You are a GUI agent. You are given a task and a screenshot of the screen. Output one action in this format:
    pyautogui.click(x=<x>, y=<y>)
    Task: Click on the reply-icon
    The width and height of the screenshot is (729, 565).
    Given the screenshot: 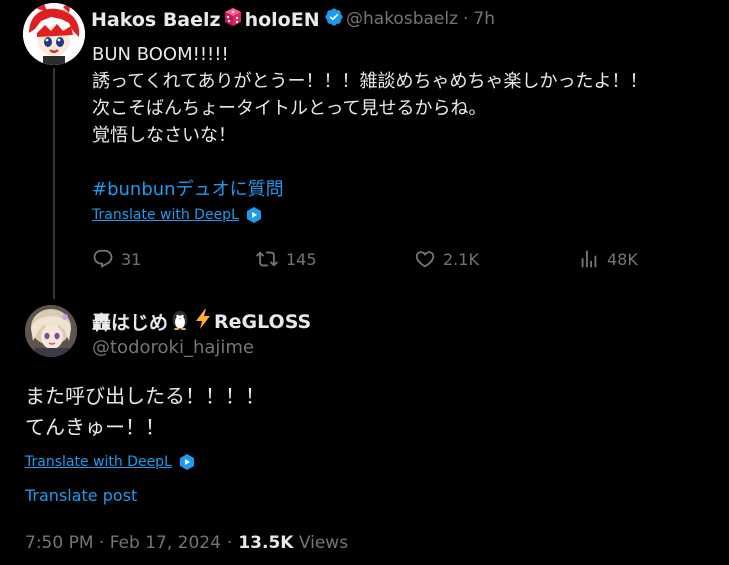 What is the action you would take?
    pyautogui.click(x=103, y=258)
    